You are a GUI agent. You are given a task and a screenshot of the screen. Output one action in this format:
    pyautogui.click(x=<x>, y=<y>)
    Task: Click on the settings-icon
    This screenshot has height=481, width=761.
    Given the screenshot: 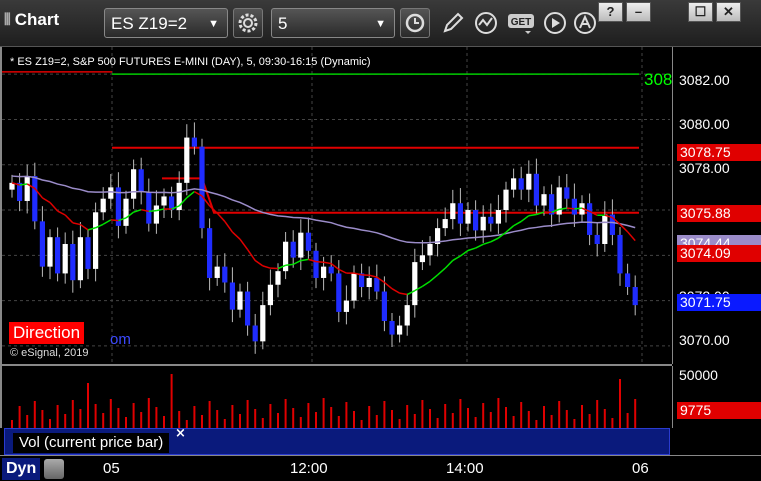 What is the action you would take?
    pyautogui.click(x=248, y=23)
    